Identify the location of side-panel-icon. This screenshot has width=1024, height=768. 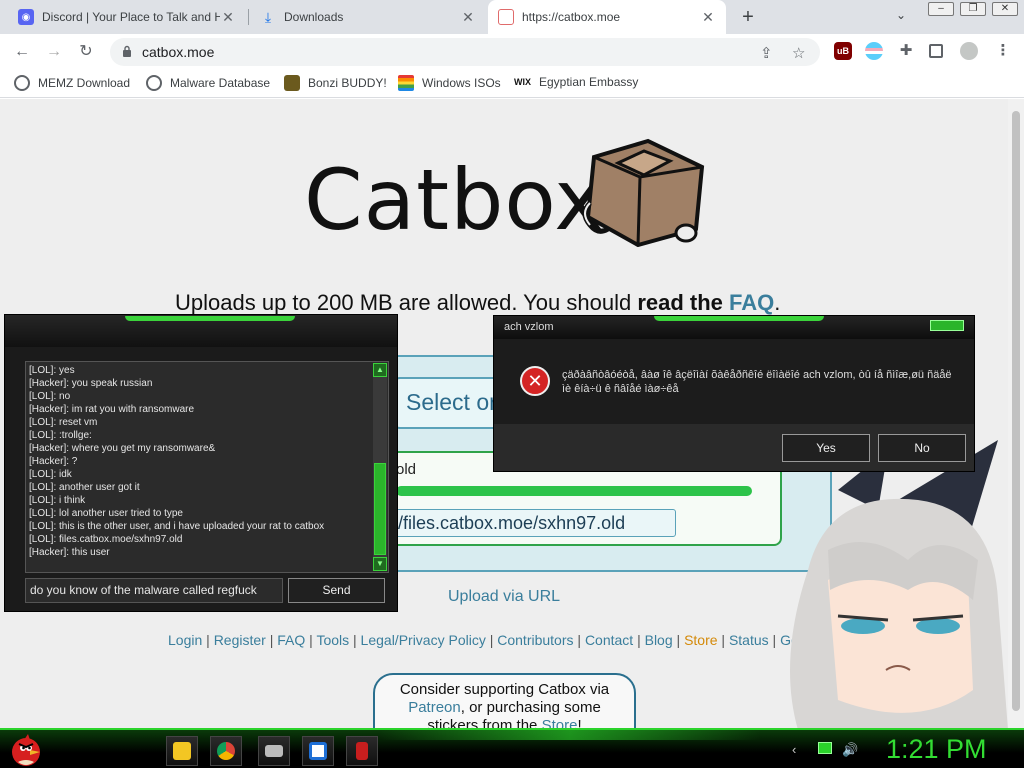
(936, 51).